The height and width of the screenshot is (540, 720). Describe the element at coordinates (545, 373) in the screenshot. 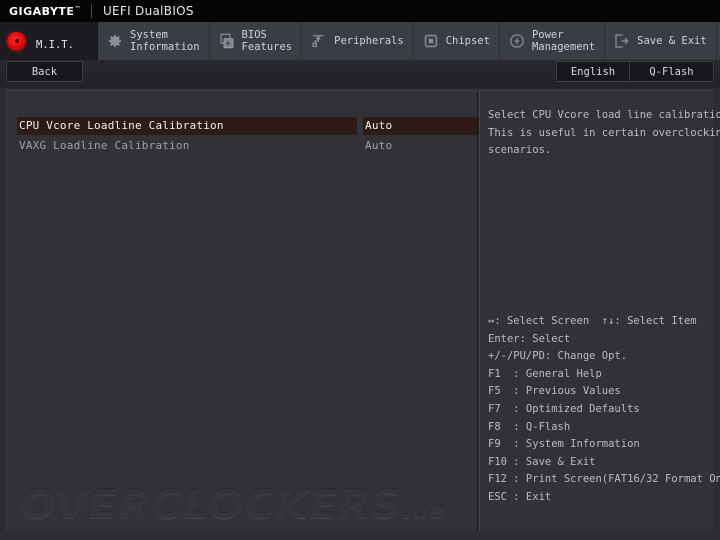

I see `legend-line: F1 : General Help` at that location.